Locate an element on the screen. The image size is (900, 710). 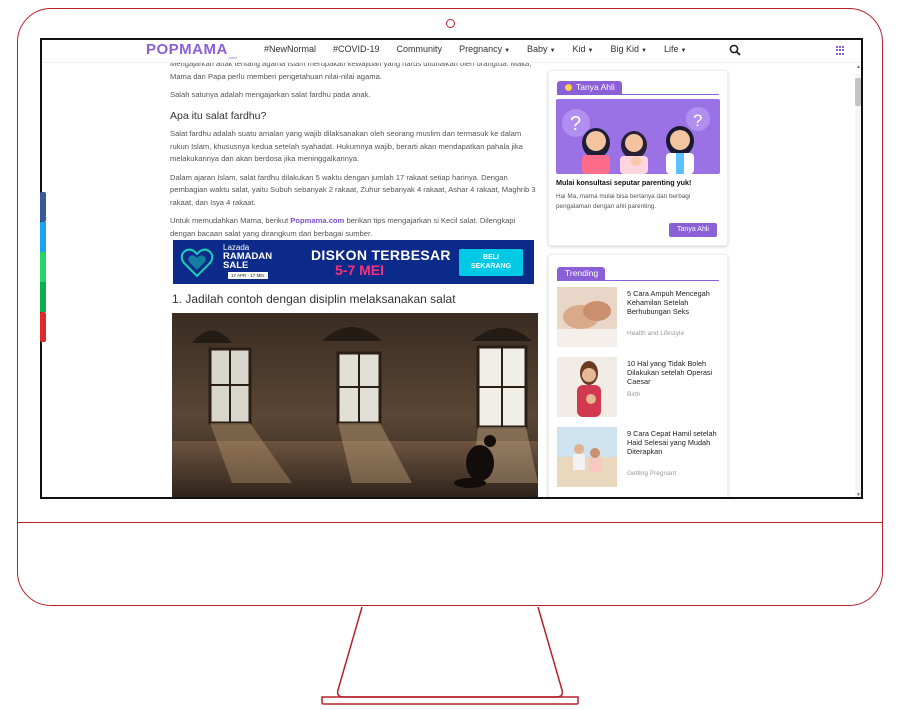
bulb-icon is located at coordinates (568, 87).